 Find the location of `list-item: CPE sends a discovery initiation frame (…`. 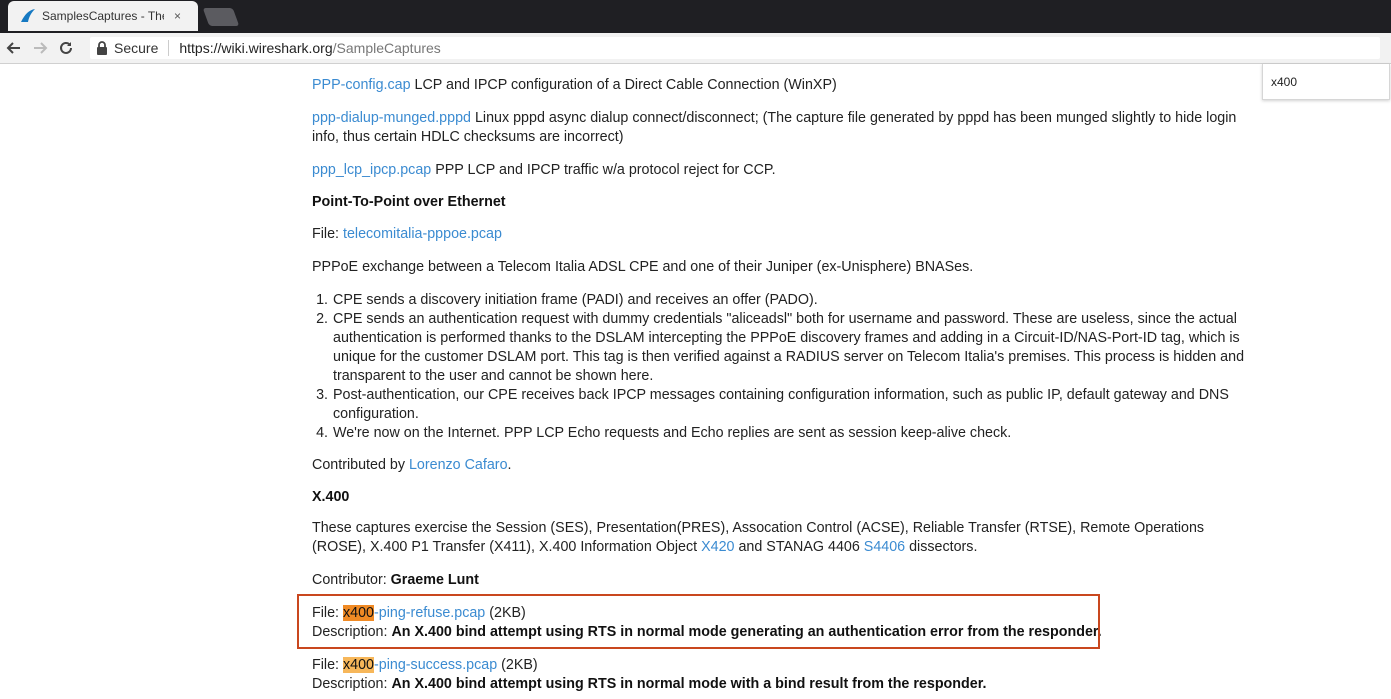

list-item: CPE sends a discovery initiation frame (… is located at coordinates (793, 300).